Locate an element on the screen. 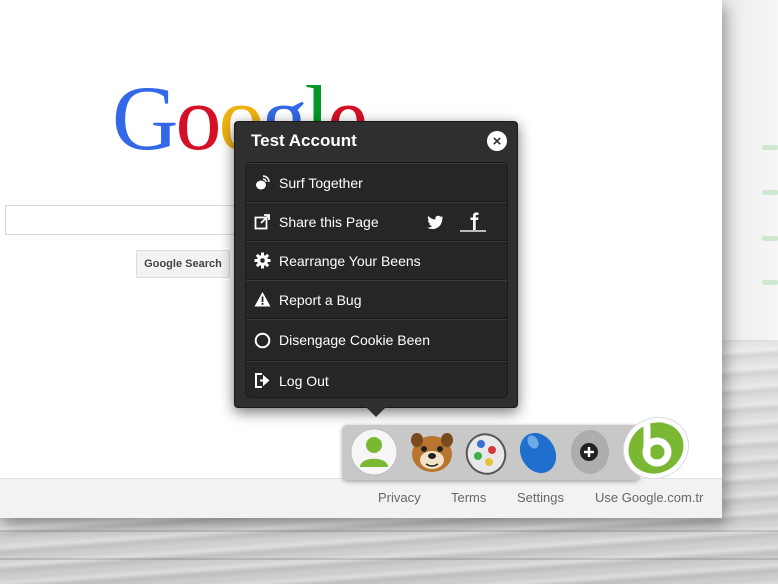 The width and height of the screenshot is (778, 584). dog-been-icon is located at coordinates (432, 452).